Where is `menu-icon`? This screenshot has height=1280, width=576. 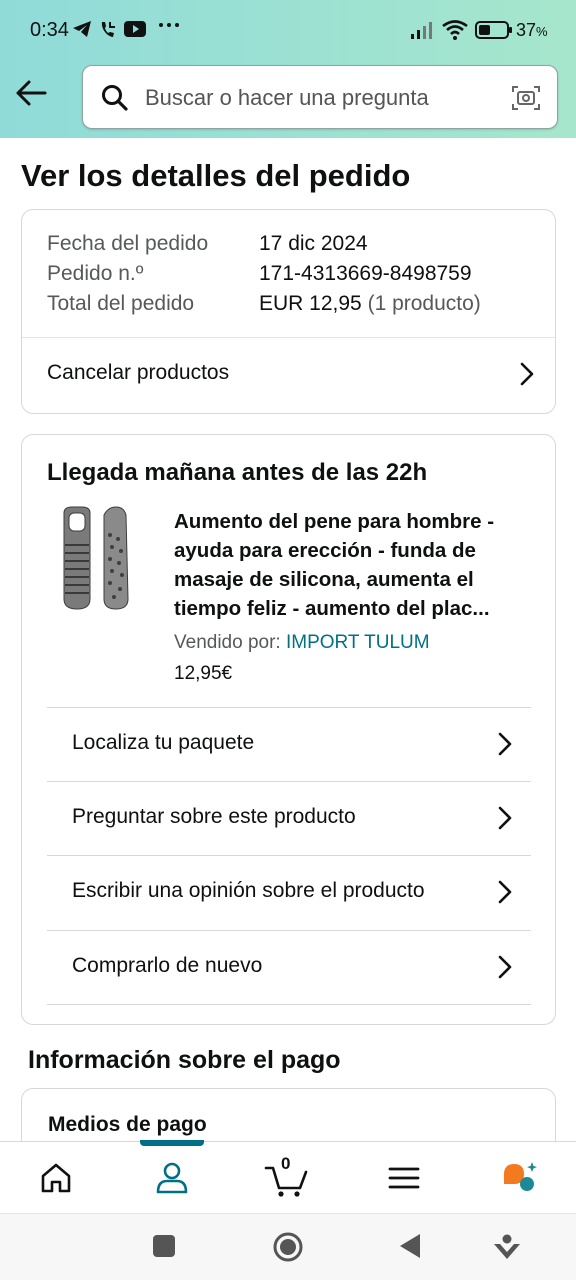
menu-icon is located at coordinates (404, 1178).